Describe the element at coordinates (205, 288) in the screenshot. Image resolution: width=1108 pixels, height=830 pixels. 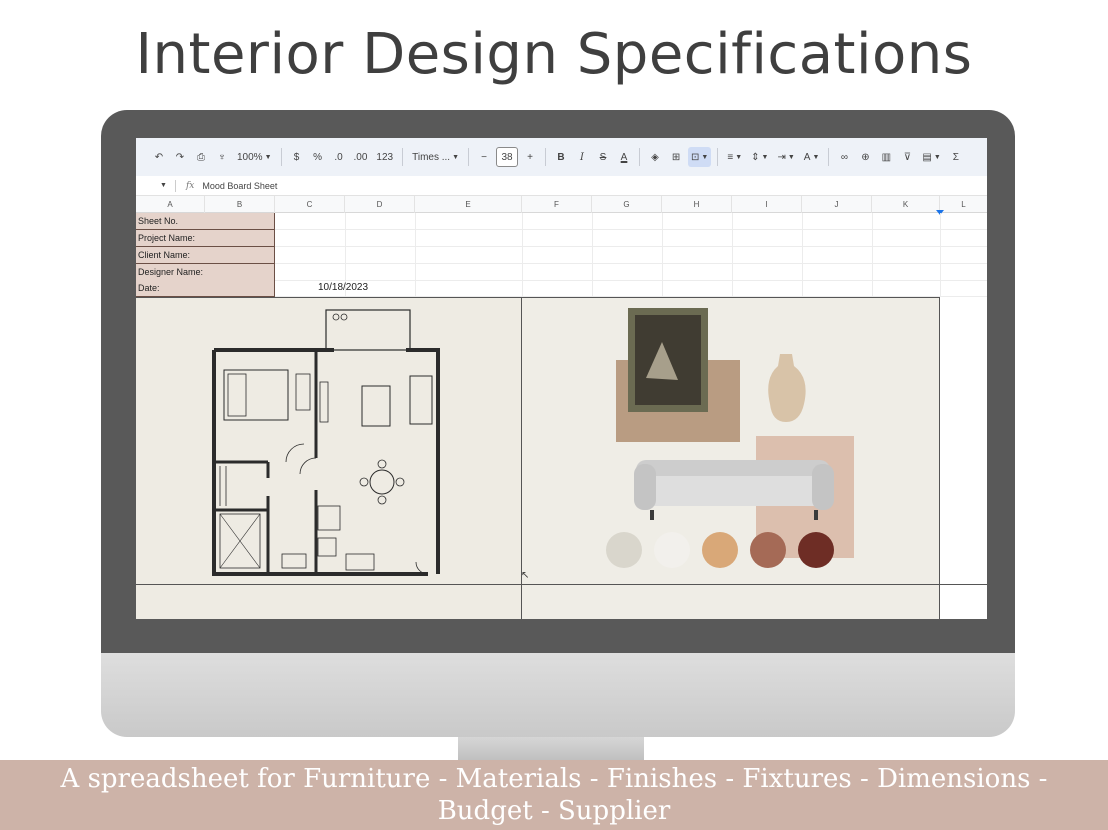
I see `label-cell-date: Date:` at that location.